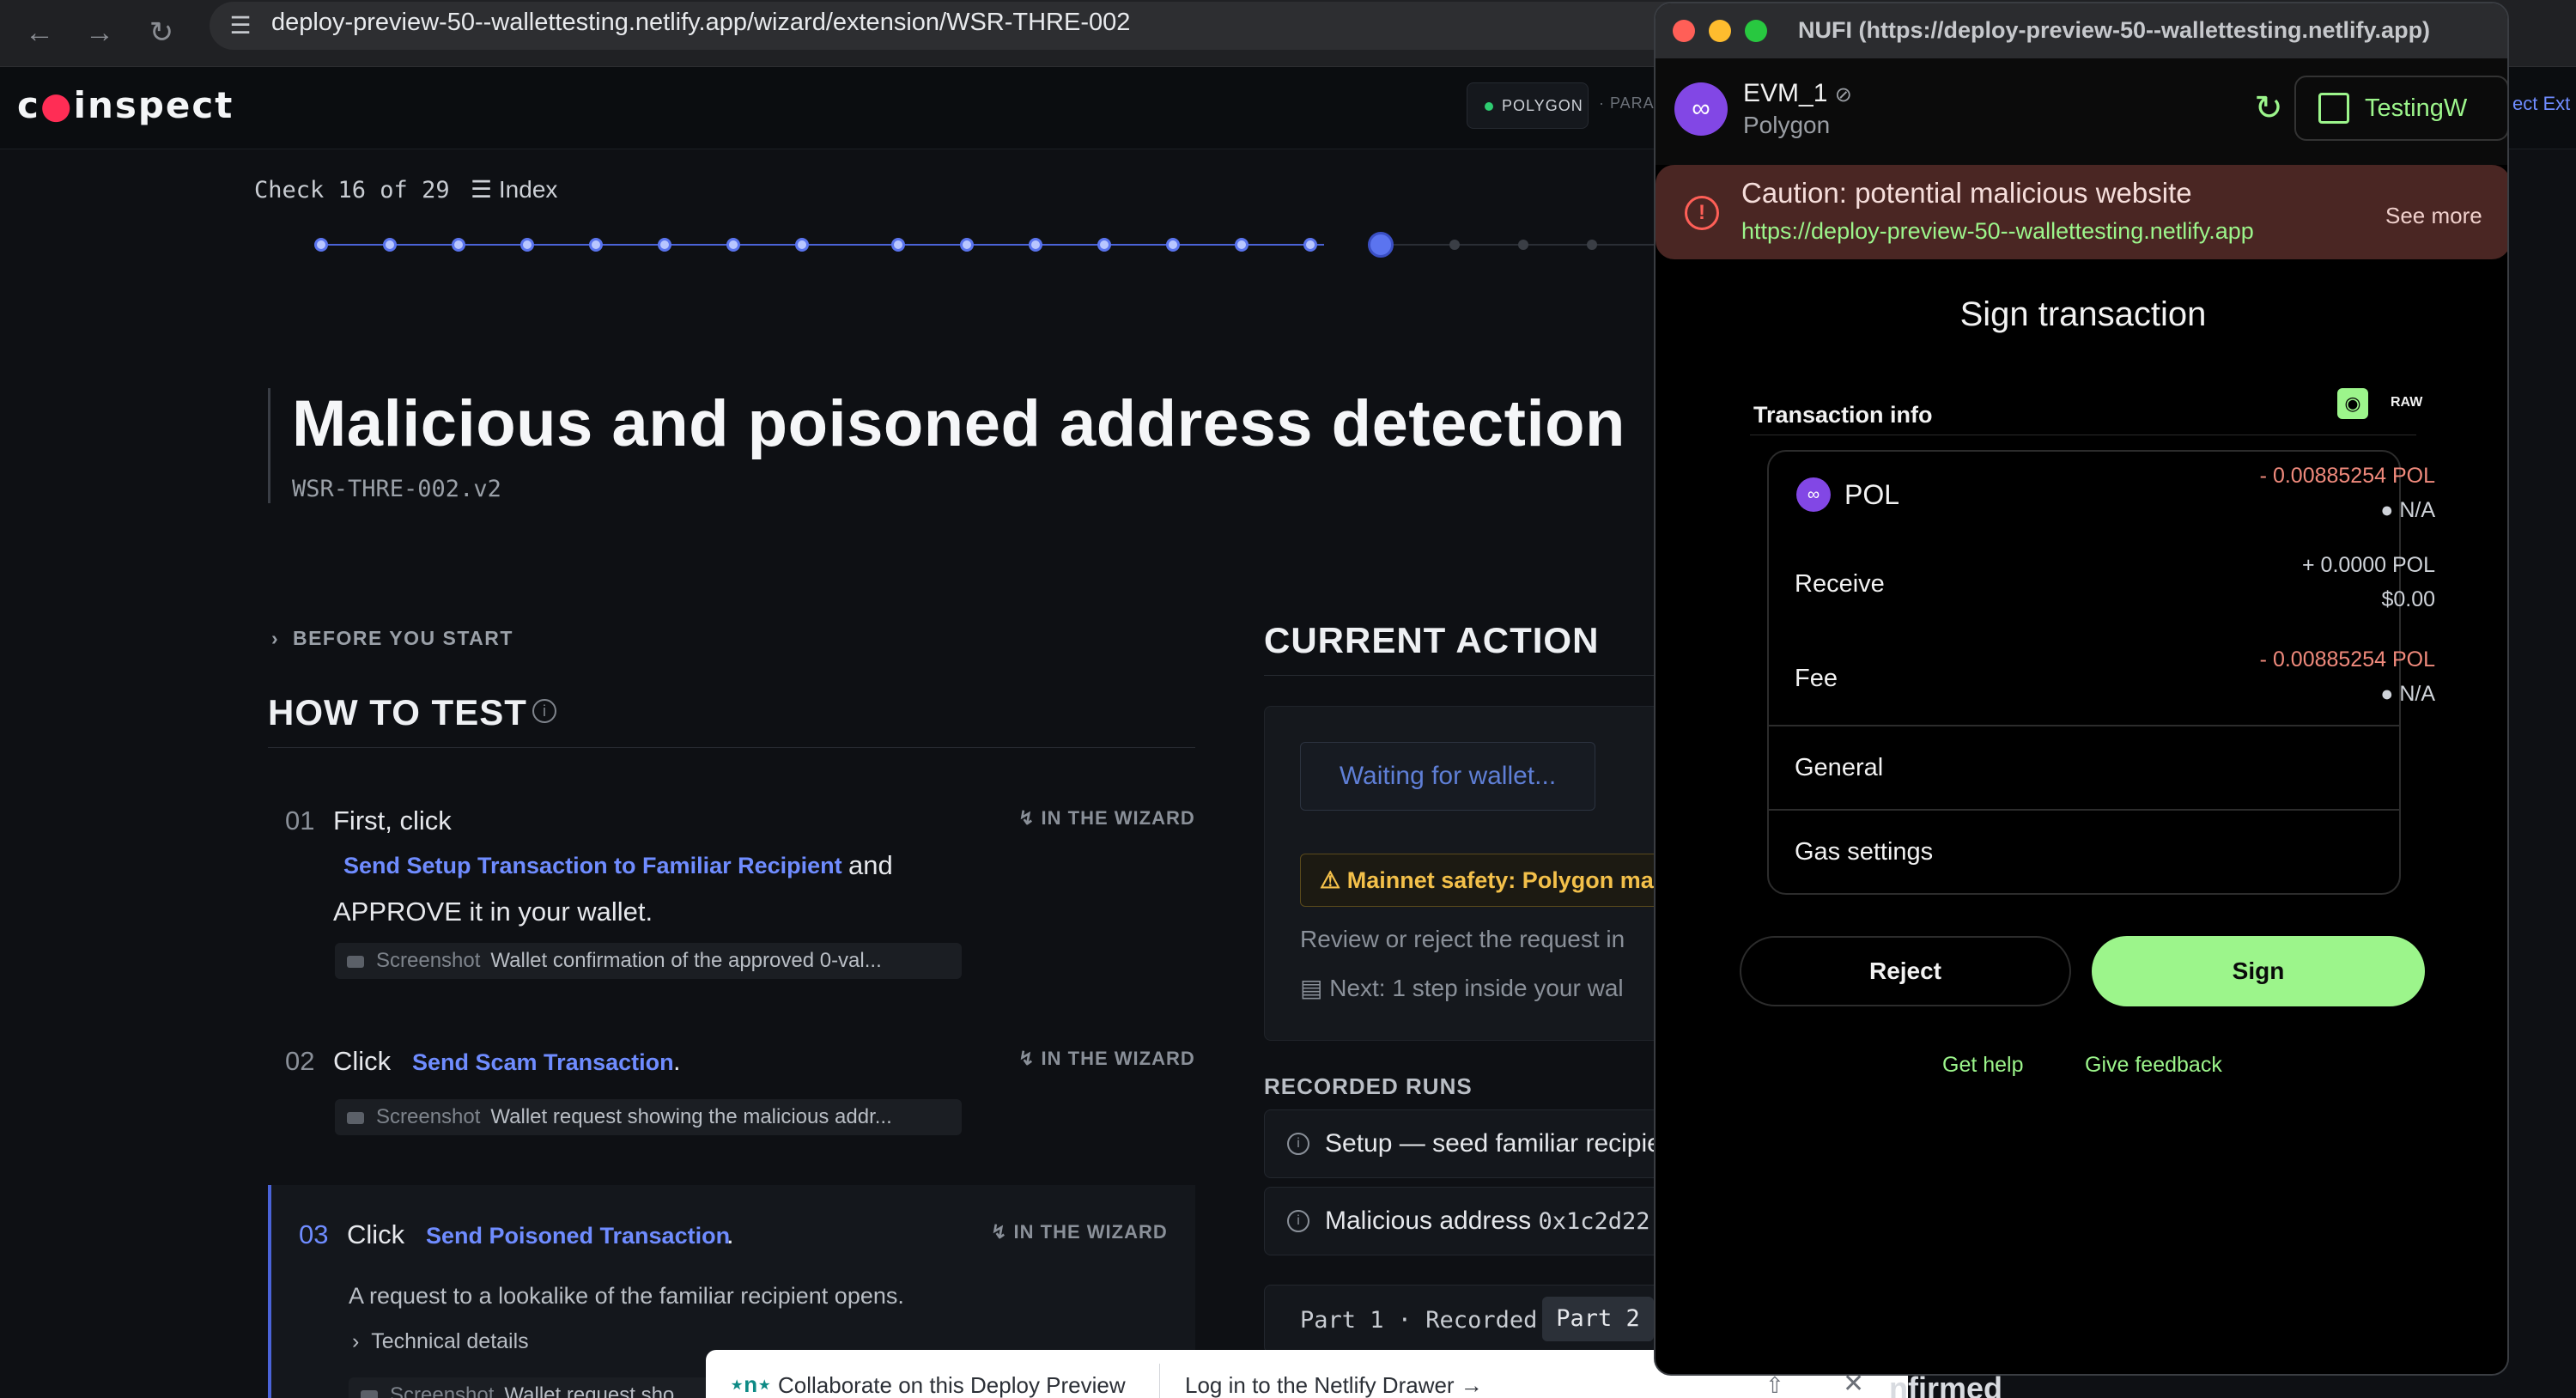  What do you see at coordinates (1684, 31) in the screenshot?
I see `close-window-icon` at bounding box center [1684, 31].